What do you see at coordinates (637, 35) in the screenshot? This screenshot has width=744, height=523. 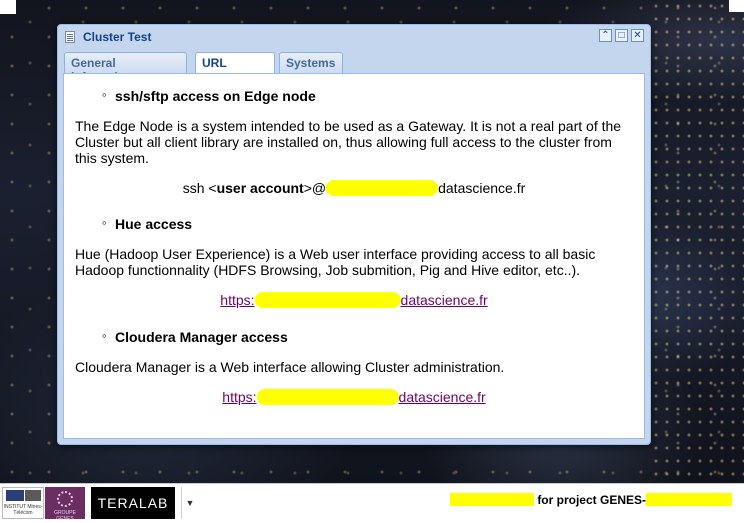 I see `close-icon: ✕` at bounding box center [637, 35].